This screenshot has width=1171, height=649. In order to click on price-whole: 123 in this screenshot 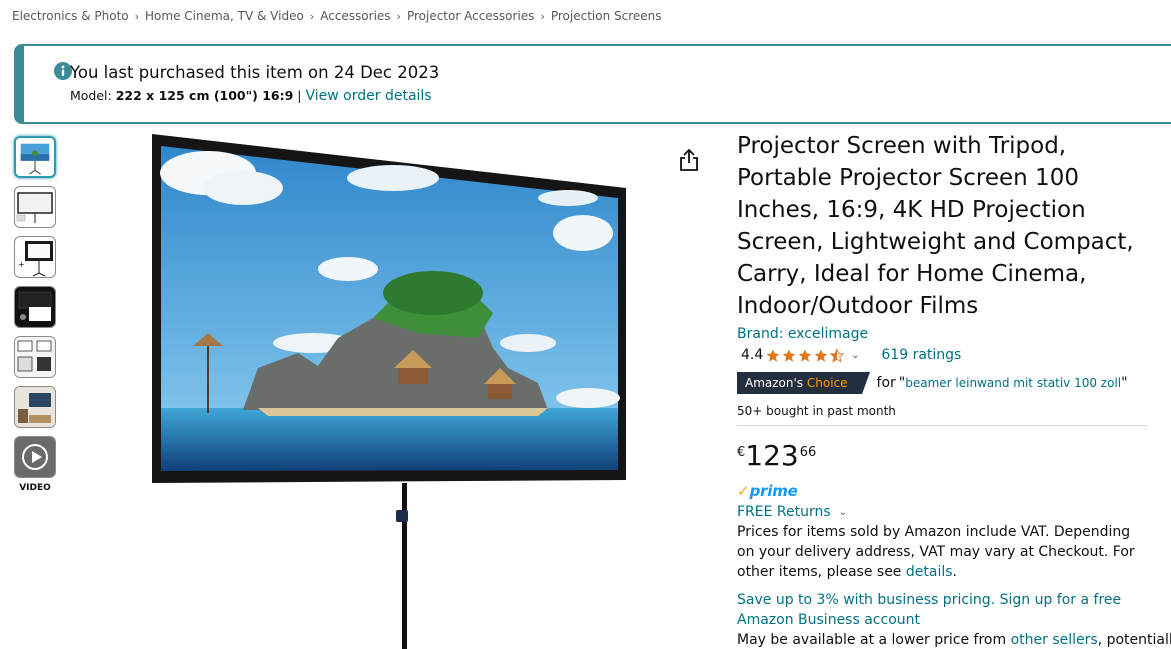, I will do `click(772, 455)`.